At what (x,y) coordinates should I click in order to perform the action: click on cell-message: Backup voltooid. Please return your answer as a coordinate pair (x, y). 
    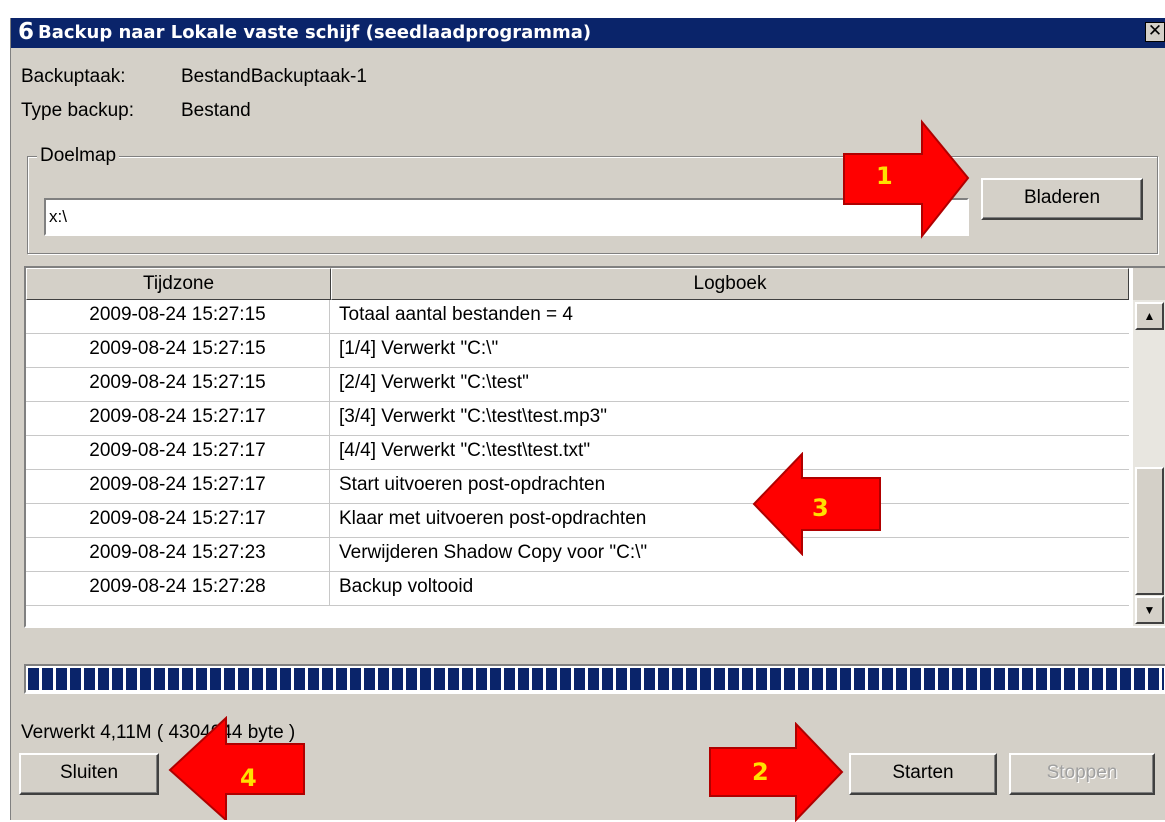
    Looking at the image, I should click on (406, 586).